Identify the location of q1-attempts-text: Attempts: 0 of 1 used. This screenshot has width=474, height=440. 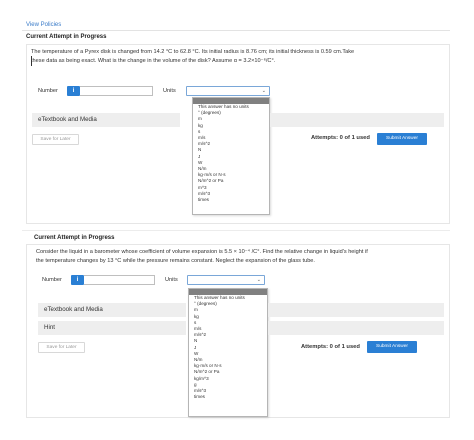
(340, 138).